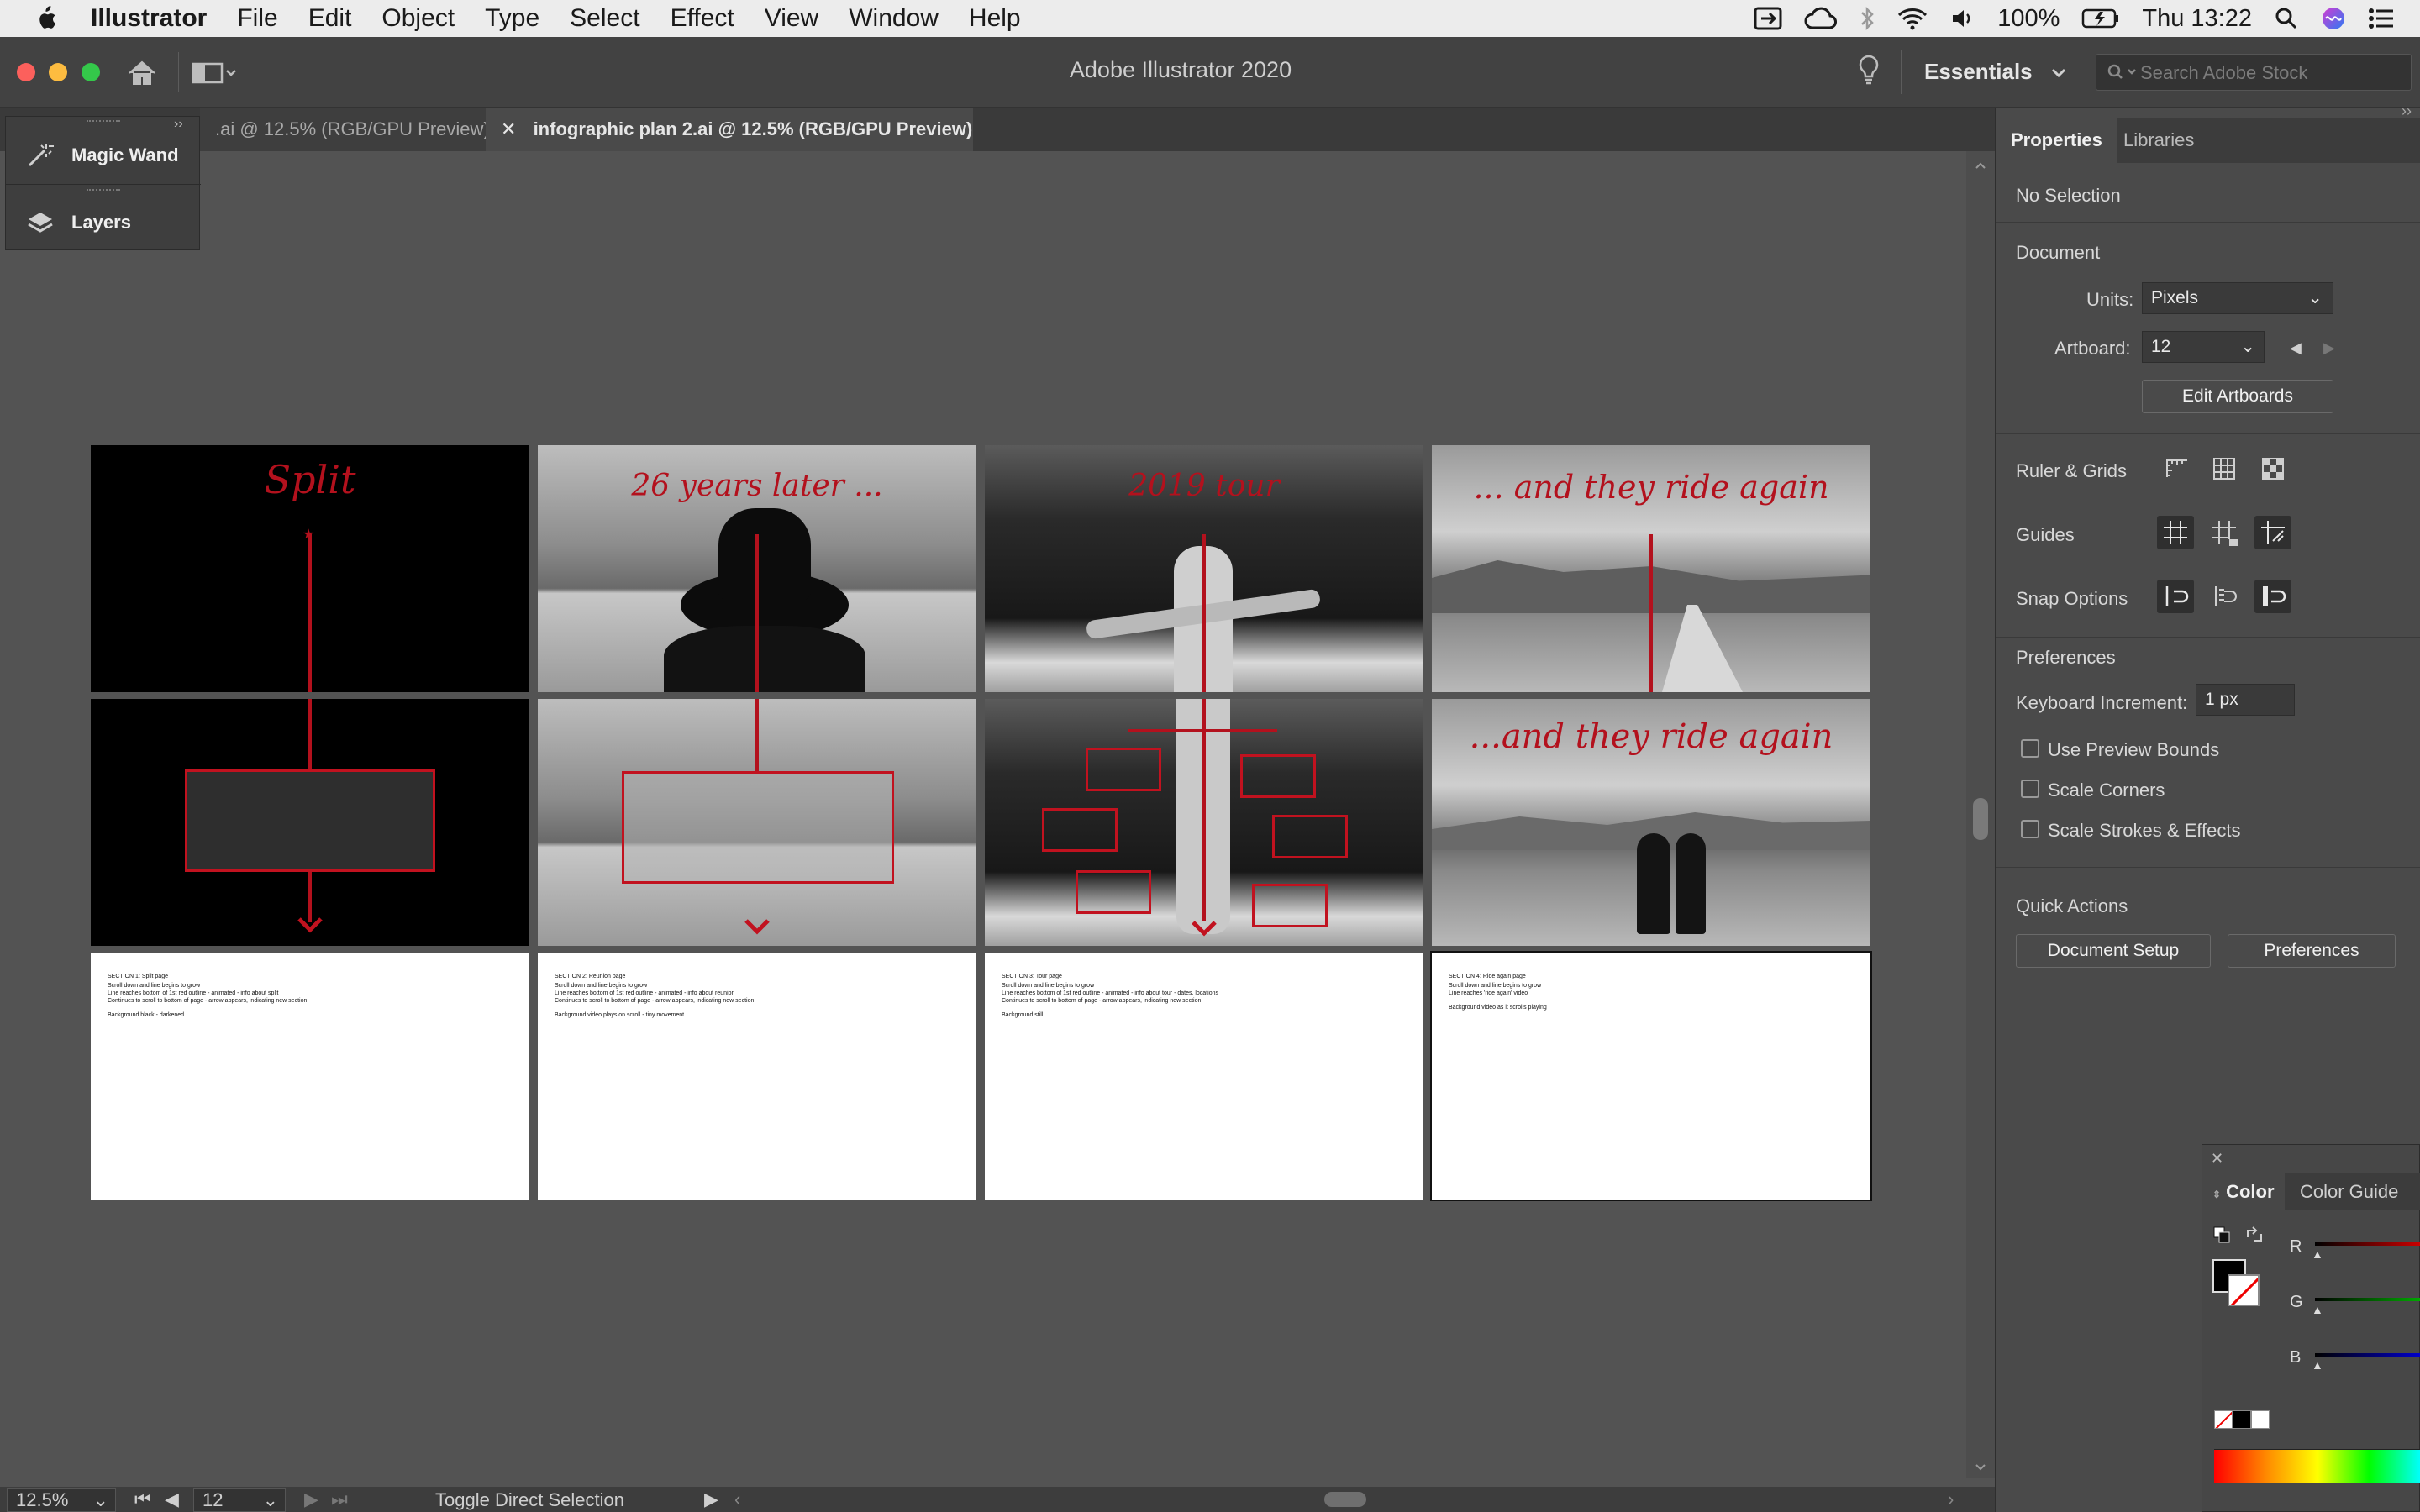  I want to click on apple-icon, so click(38, 18).